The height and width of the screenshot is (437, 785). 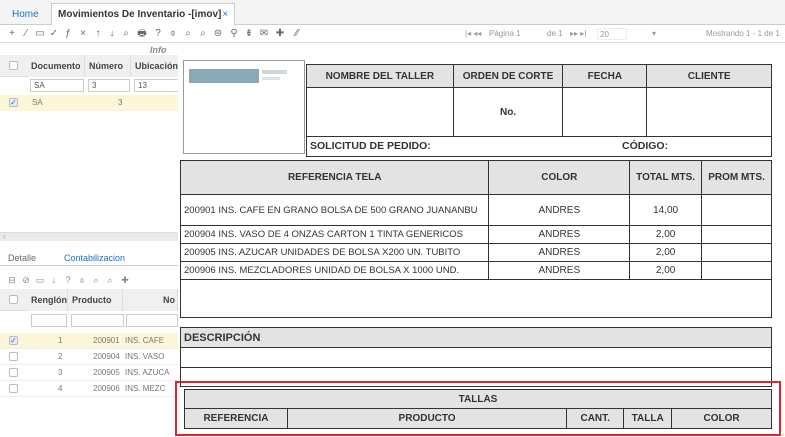 What do you see at coordinates (225, 14) in the screenshot?
I see `close-icon: ×` at bounding box center [225, 14].